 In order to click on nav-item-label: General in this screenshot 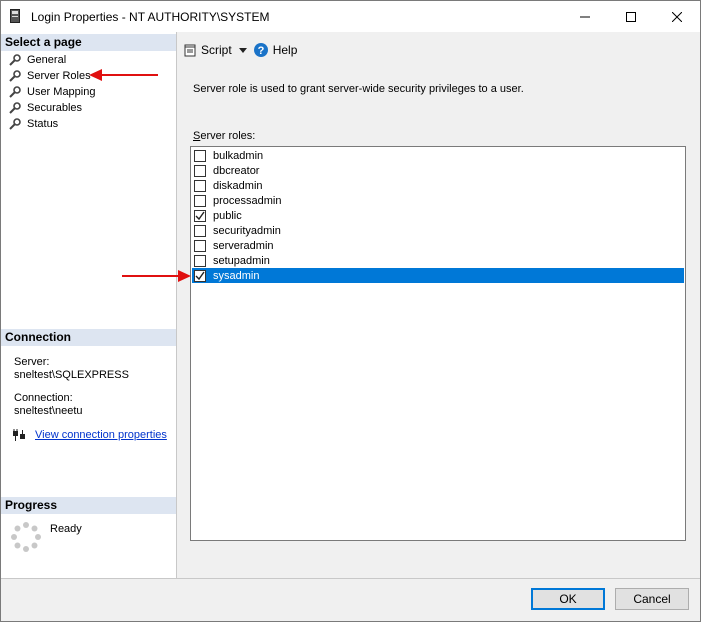, I will do `click(47, 60)`.